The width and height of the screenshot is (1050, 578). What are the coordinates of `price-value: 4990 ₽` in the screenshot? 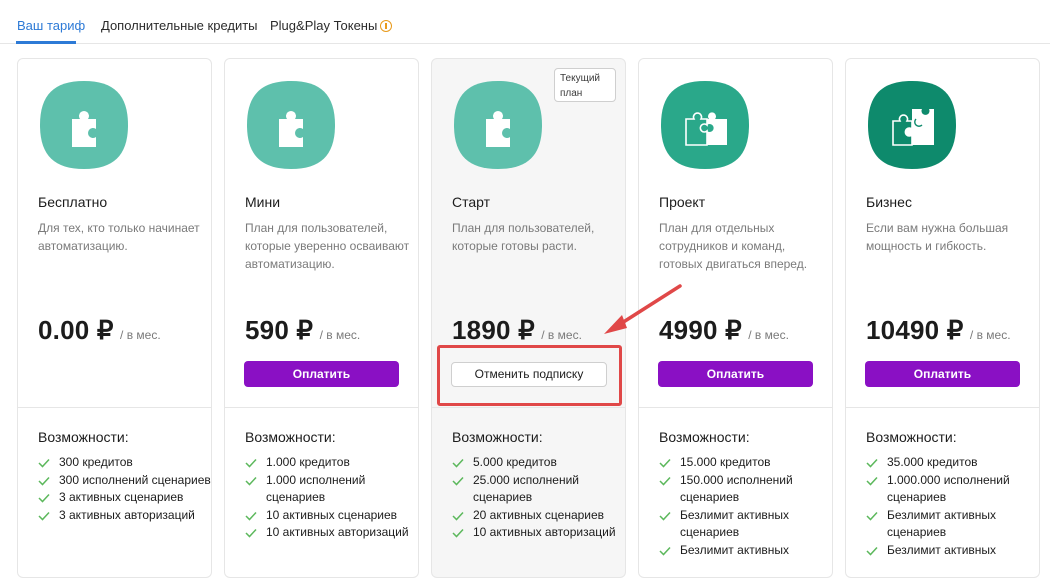 It's located at (700, 330).